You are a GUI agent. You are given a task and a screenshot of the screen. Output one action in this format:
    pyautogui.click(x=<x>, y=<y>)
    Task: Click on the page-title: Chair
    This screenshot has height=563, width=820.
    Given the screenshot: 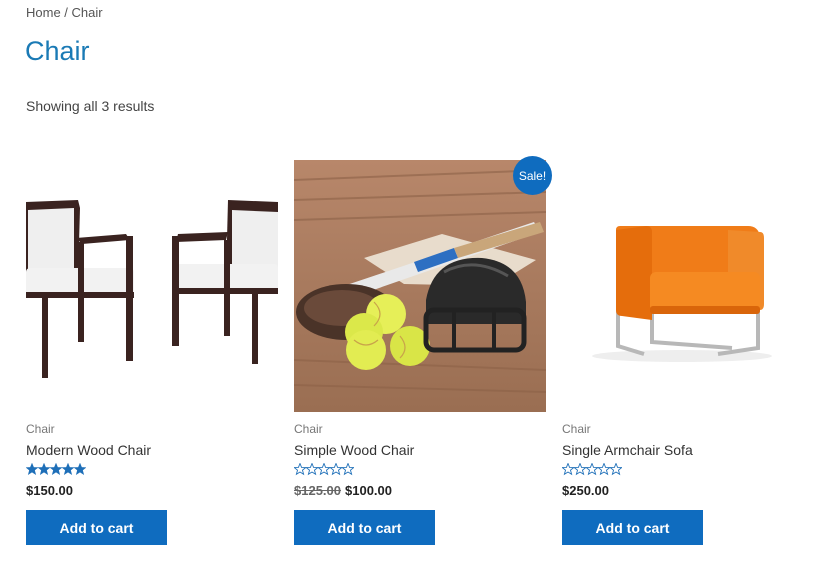 What is the action you would take?
    pyautogui.click(x=57, y=51)
    